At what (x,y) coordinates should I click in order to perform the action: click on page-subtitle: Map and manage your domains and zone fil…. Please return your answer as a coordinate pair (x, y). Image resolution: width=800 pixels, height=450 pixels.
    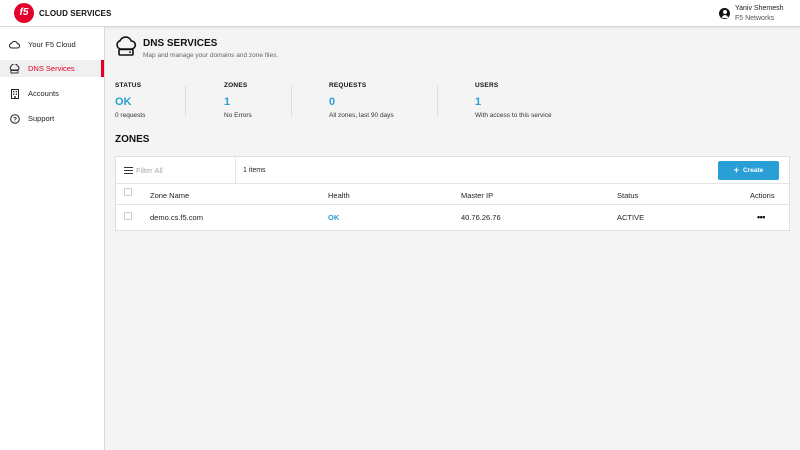
    Looking at the image, I should click on (211, 55).